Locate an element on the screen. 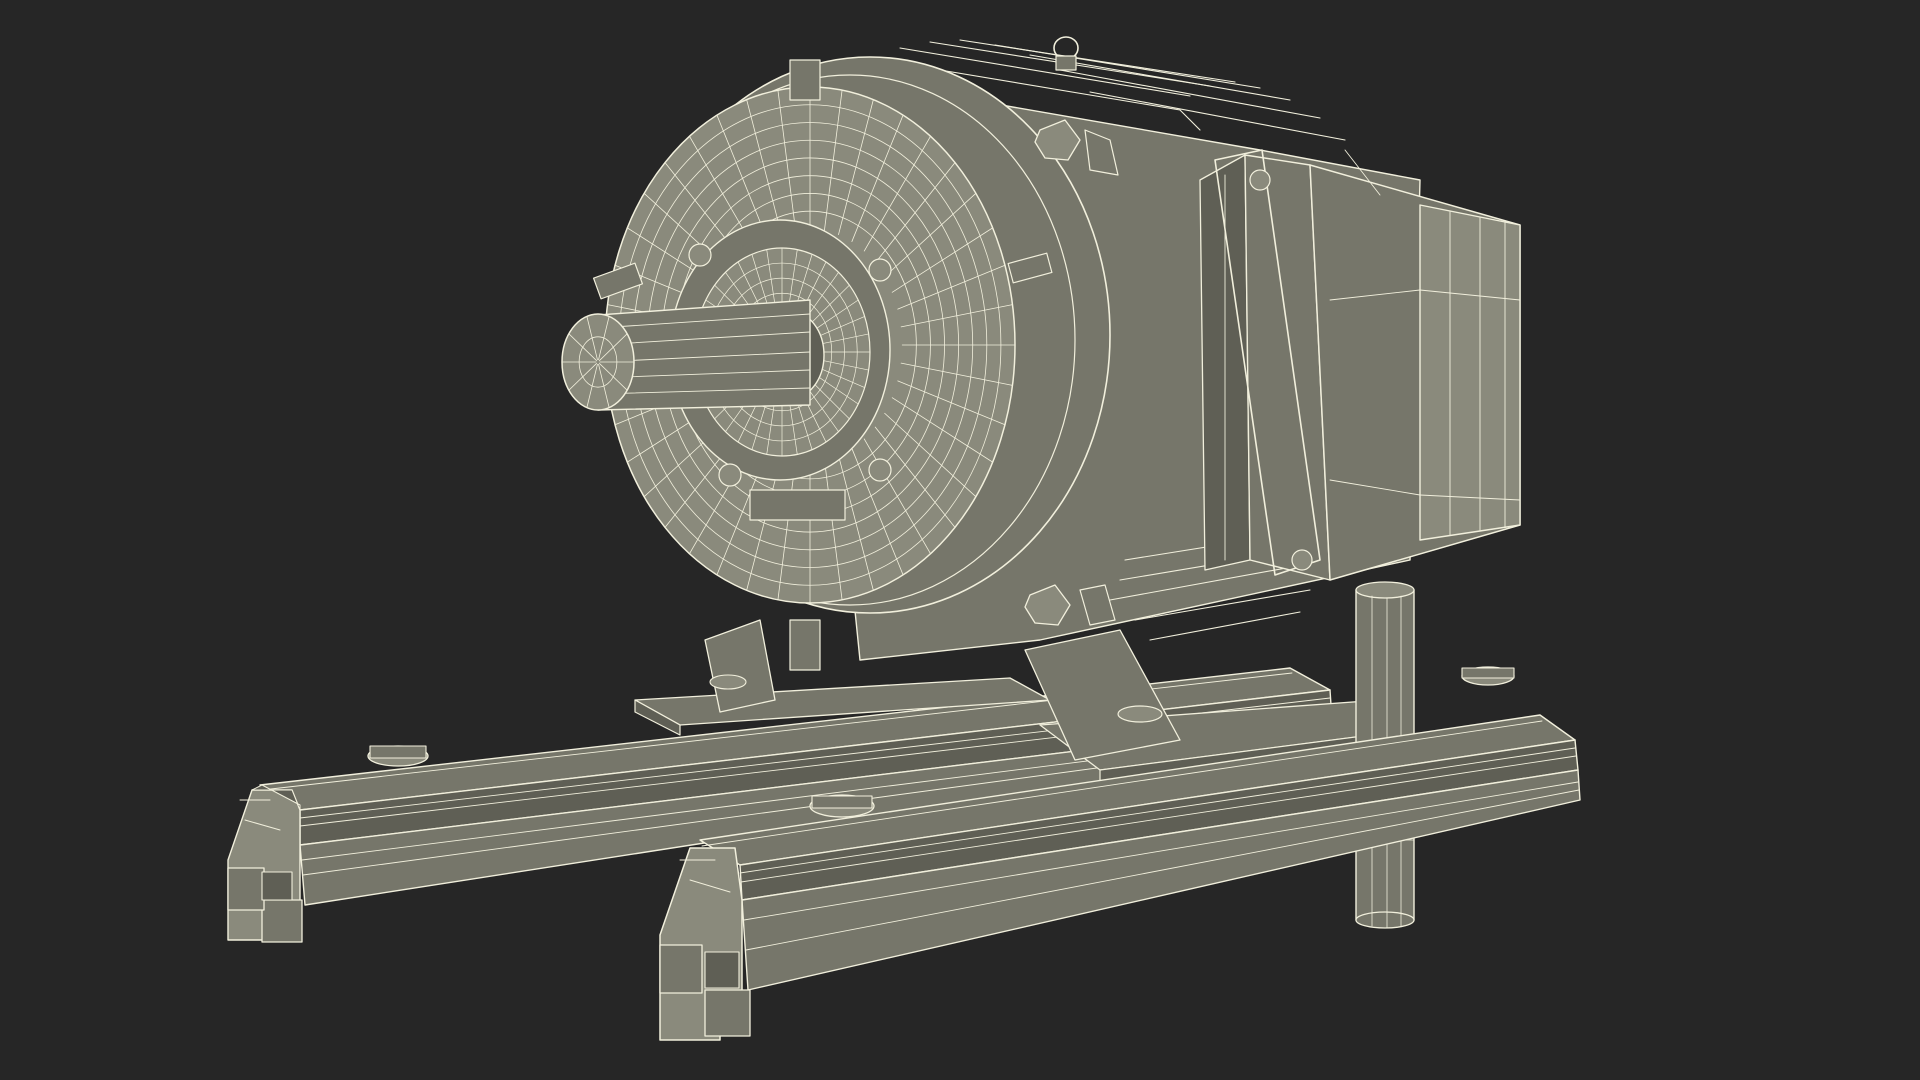 The image size is (1920, 1080). front-rail-end-profile is located at coordinates (705, 944).